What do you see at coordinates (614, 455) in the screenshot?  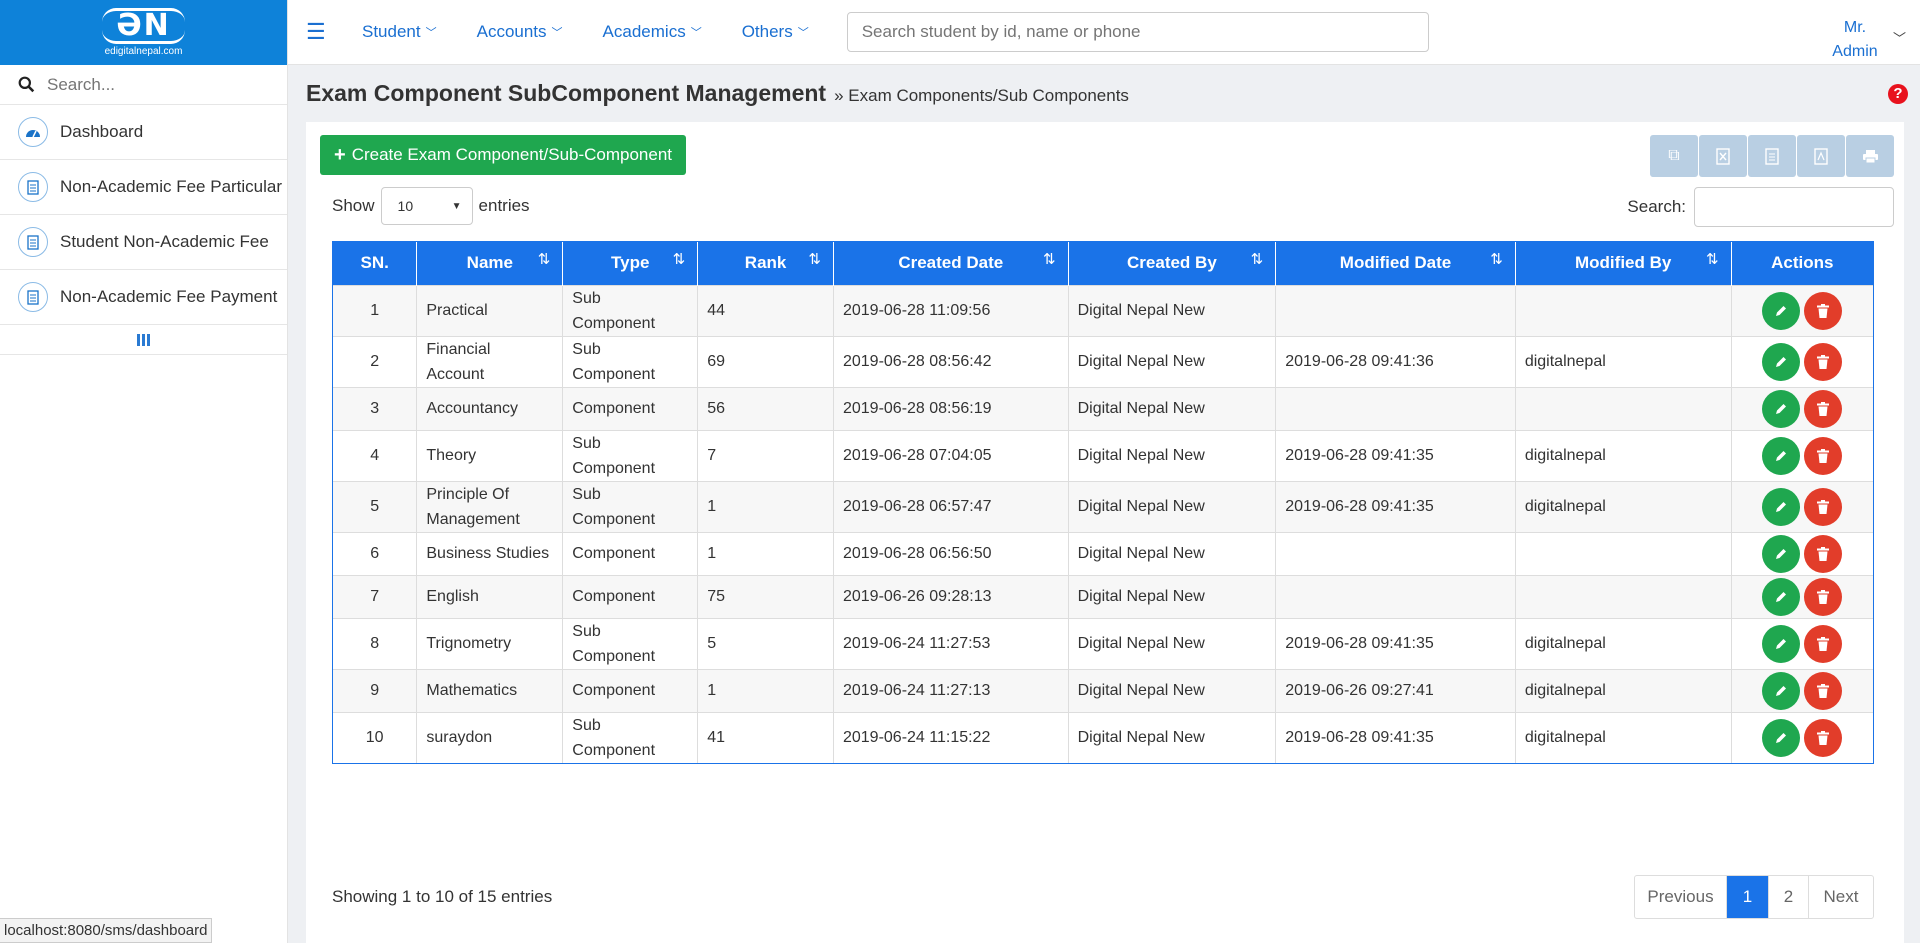 I see `cell-type-text: Sub Component` at bounding box center [614, 455].